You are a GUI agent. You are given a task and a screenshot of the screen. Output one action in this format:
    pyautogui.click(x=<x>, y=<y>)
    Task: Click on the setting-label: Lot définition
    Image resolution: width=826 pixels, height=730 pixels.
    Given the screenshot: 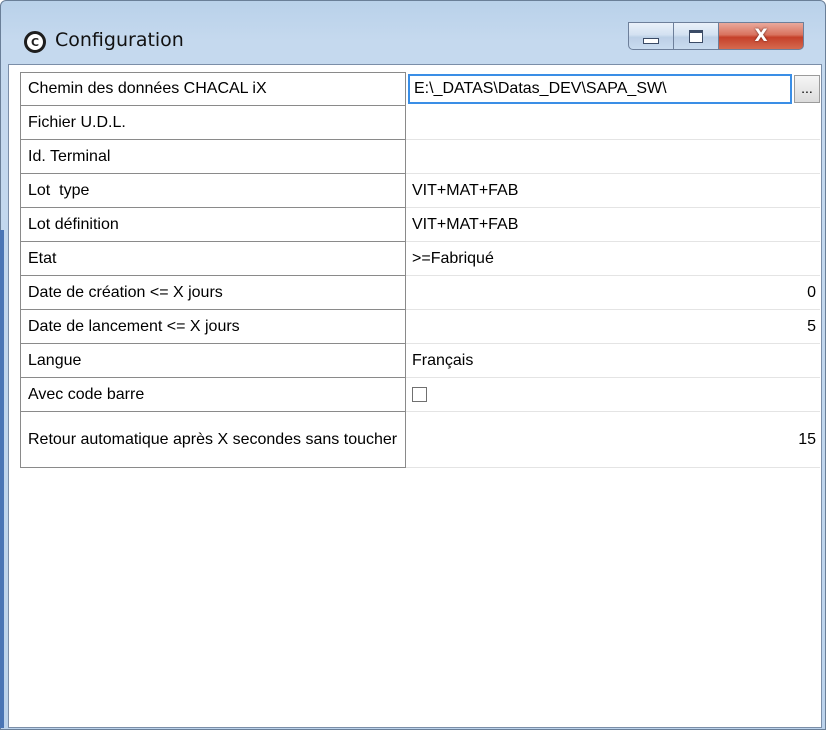 What is the action you would take?
    pyautogui.click(x=213, y=225)
    